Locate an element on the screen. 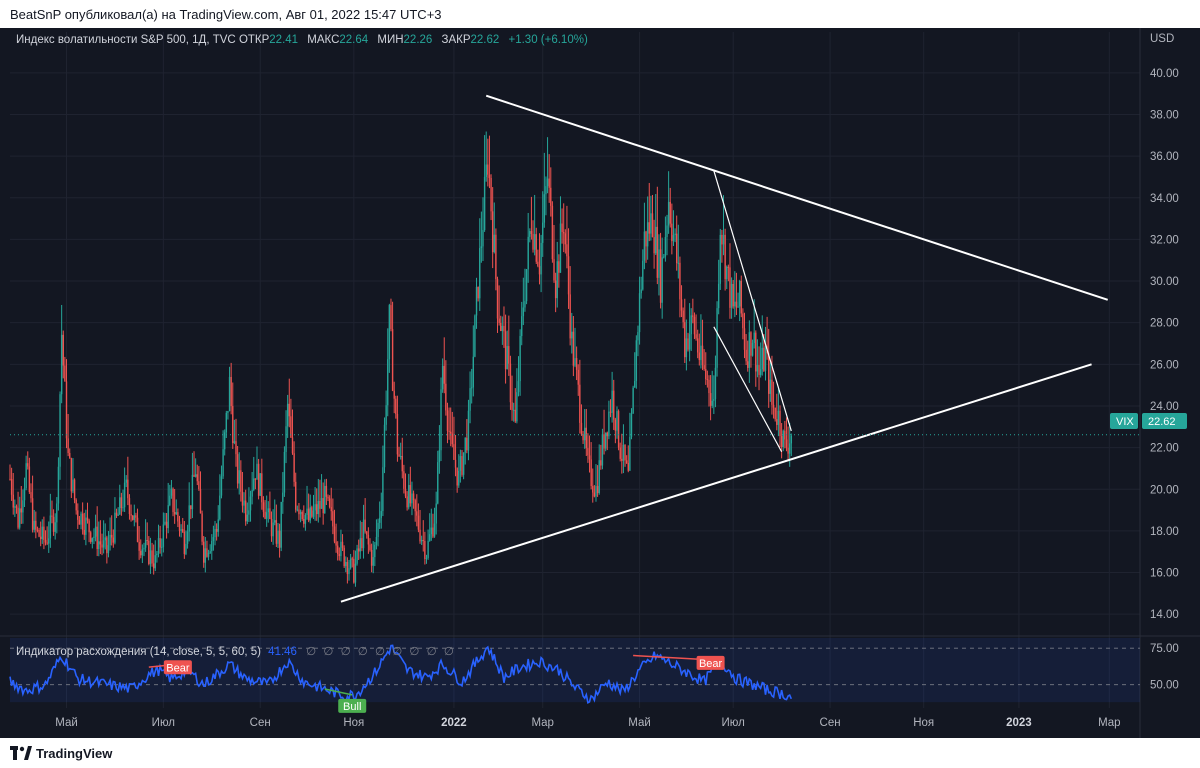 The width and height of the screenshot is (1200, 768). footer: TradingView is located at coordinates (600, 753).